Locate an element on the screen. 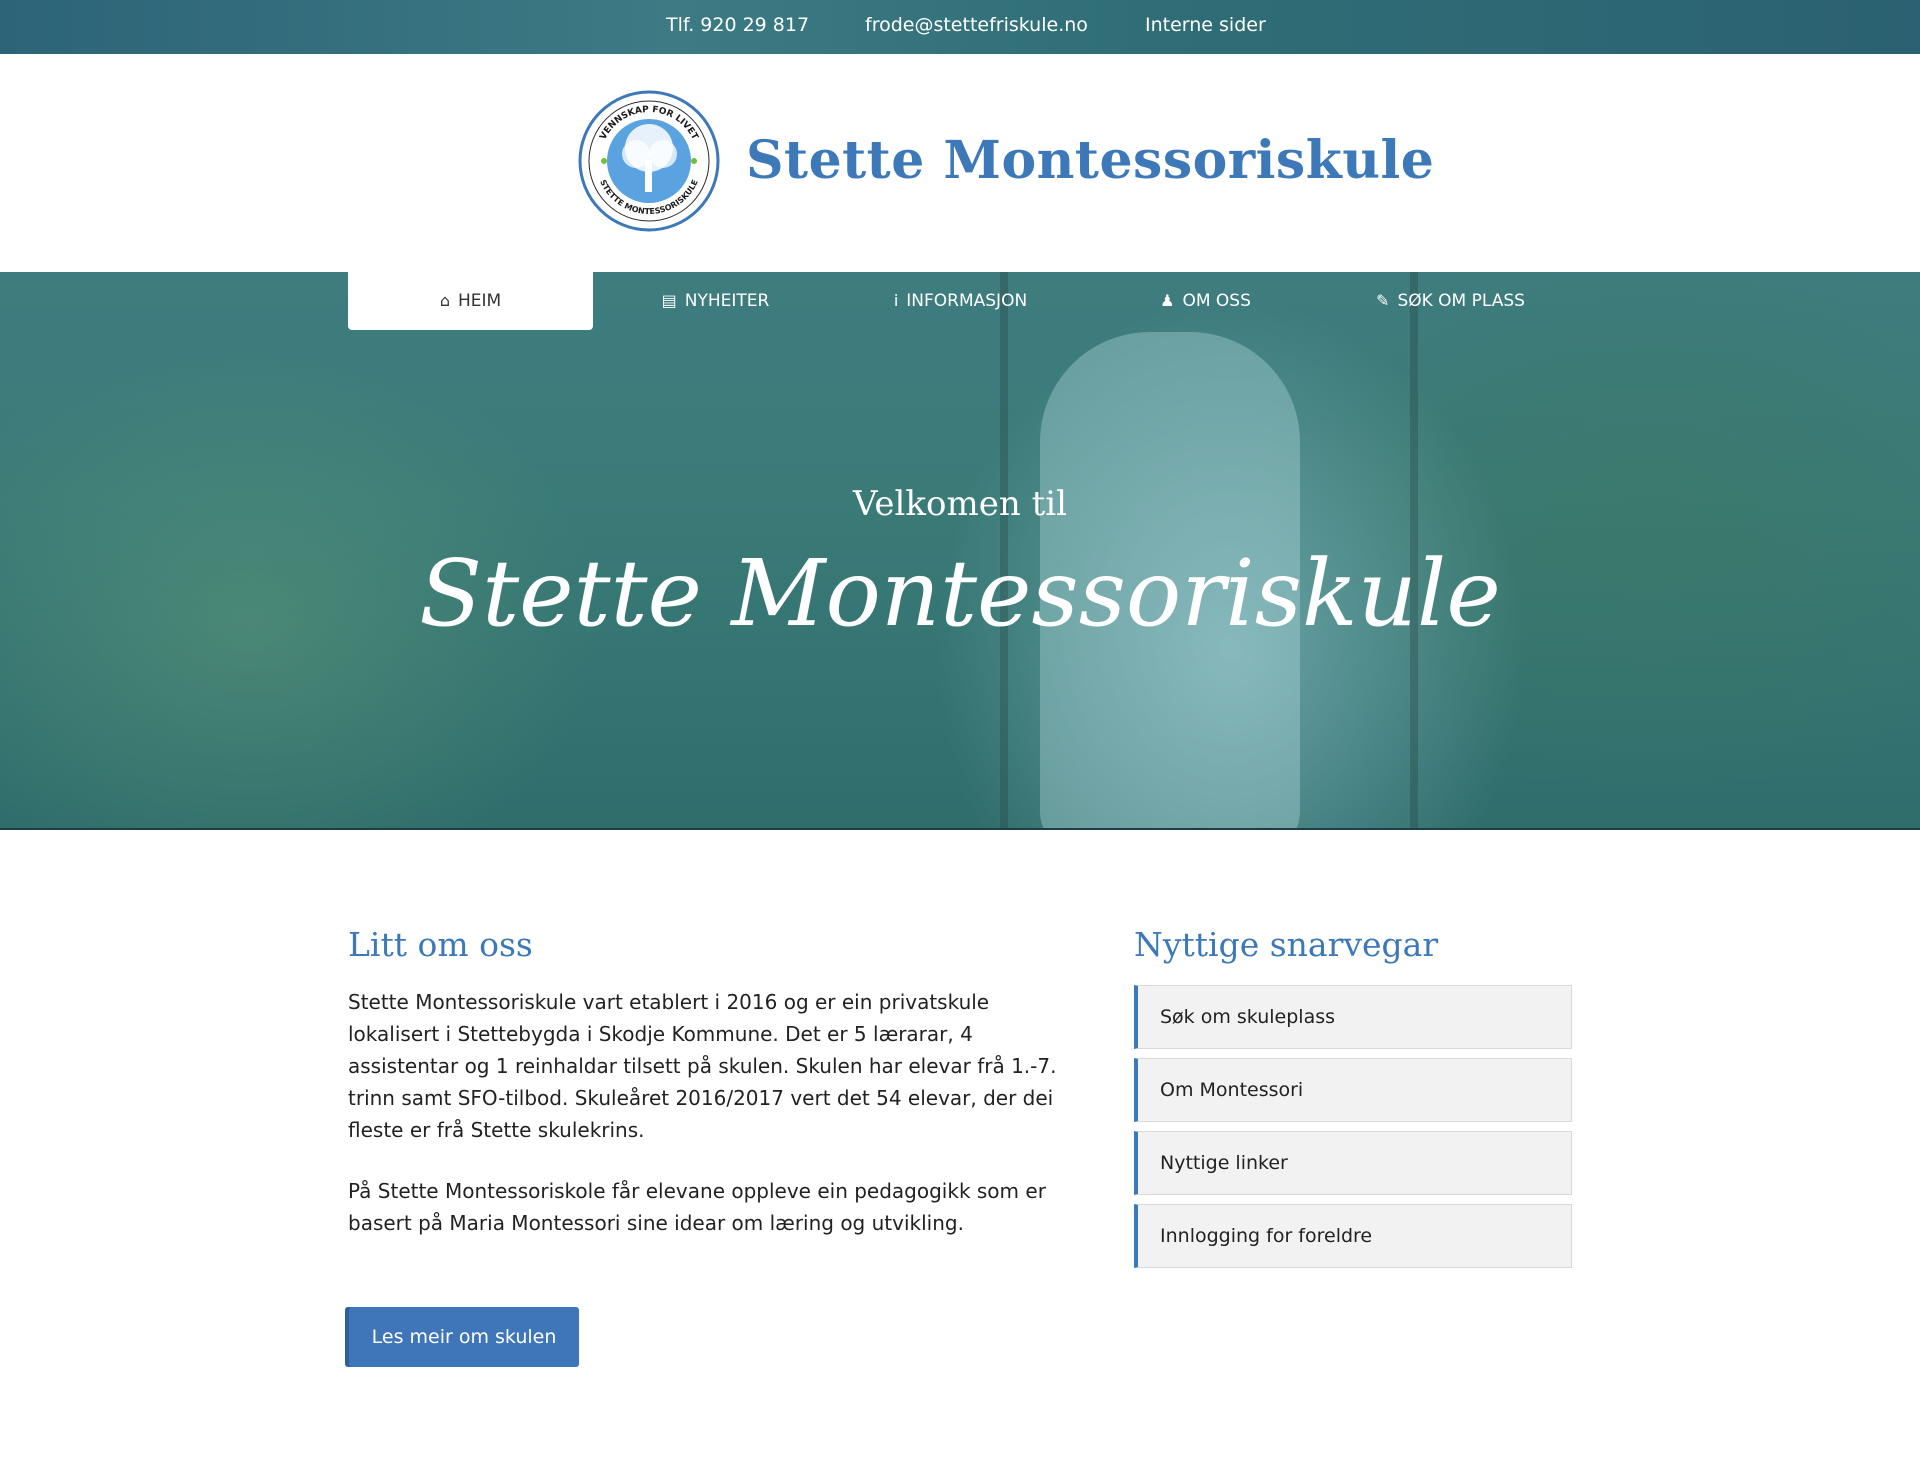  read-more-button: Les meir om skulen is located at coordinates (464, 1337).